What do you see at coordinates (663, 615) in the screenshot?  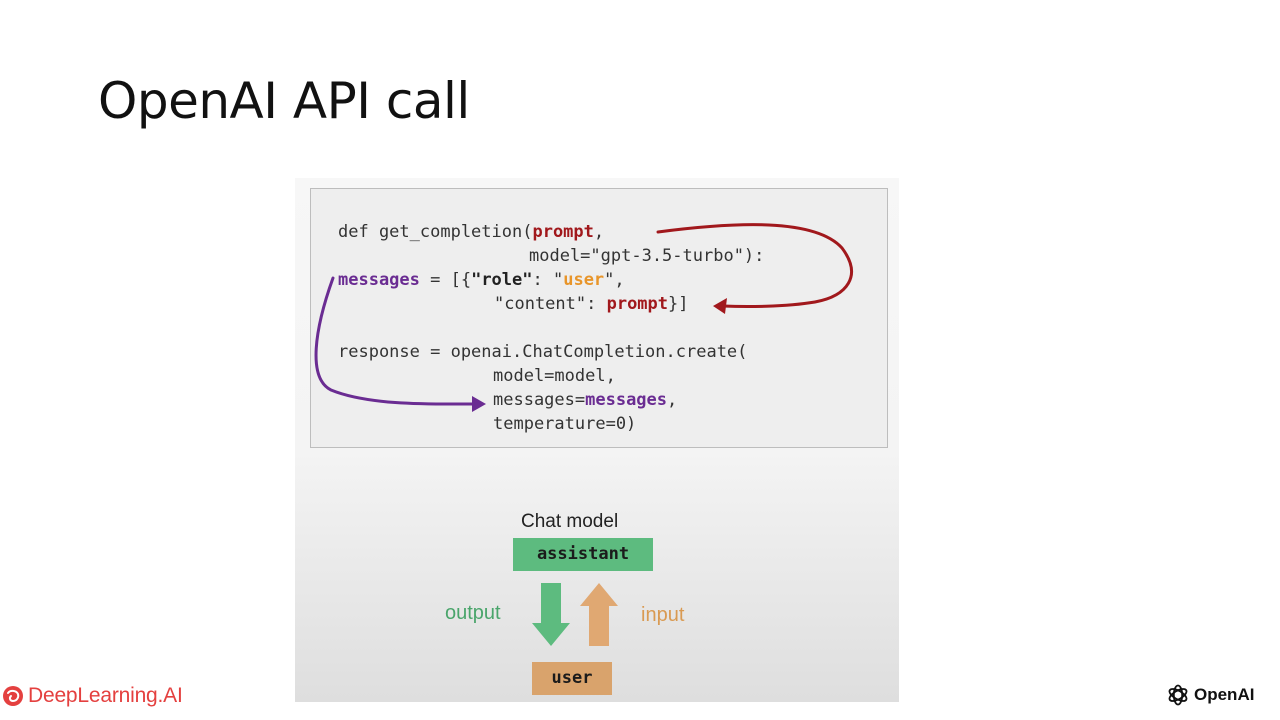 I see `input-label: input` at bounding box center [663, 615].